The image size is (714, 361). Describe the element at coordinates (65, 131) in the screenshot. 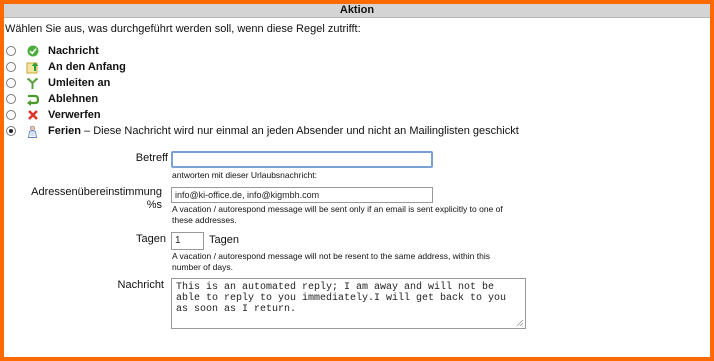

I see `option-label: Ferien` at that location.